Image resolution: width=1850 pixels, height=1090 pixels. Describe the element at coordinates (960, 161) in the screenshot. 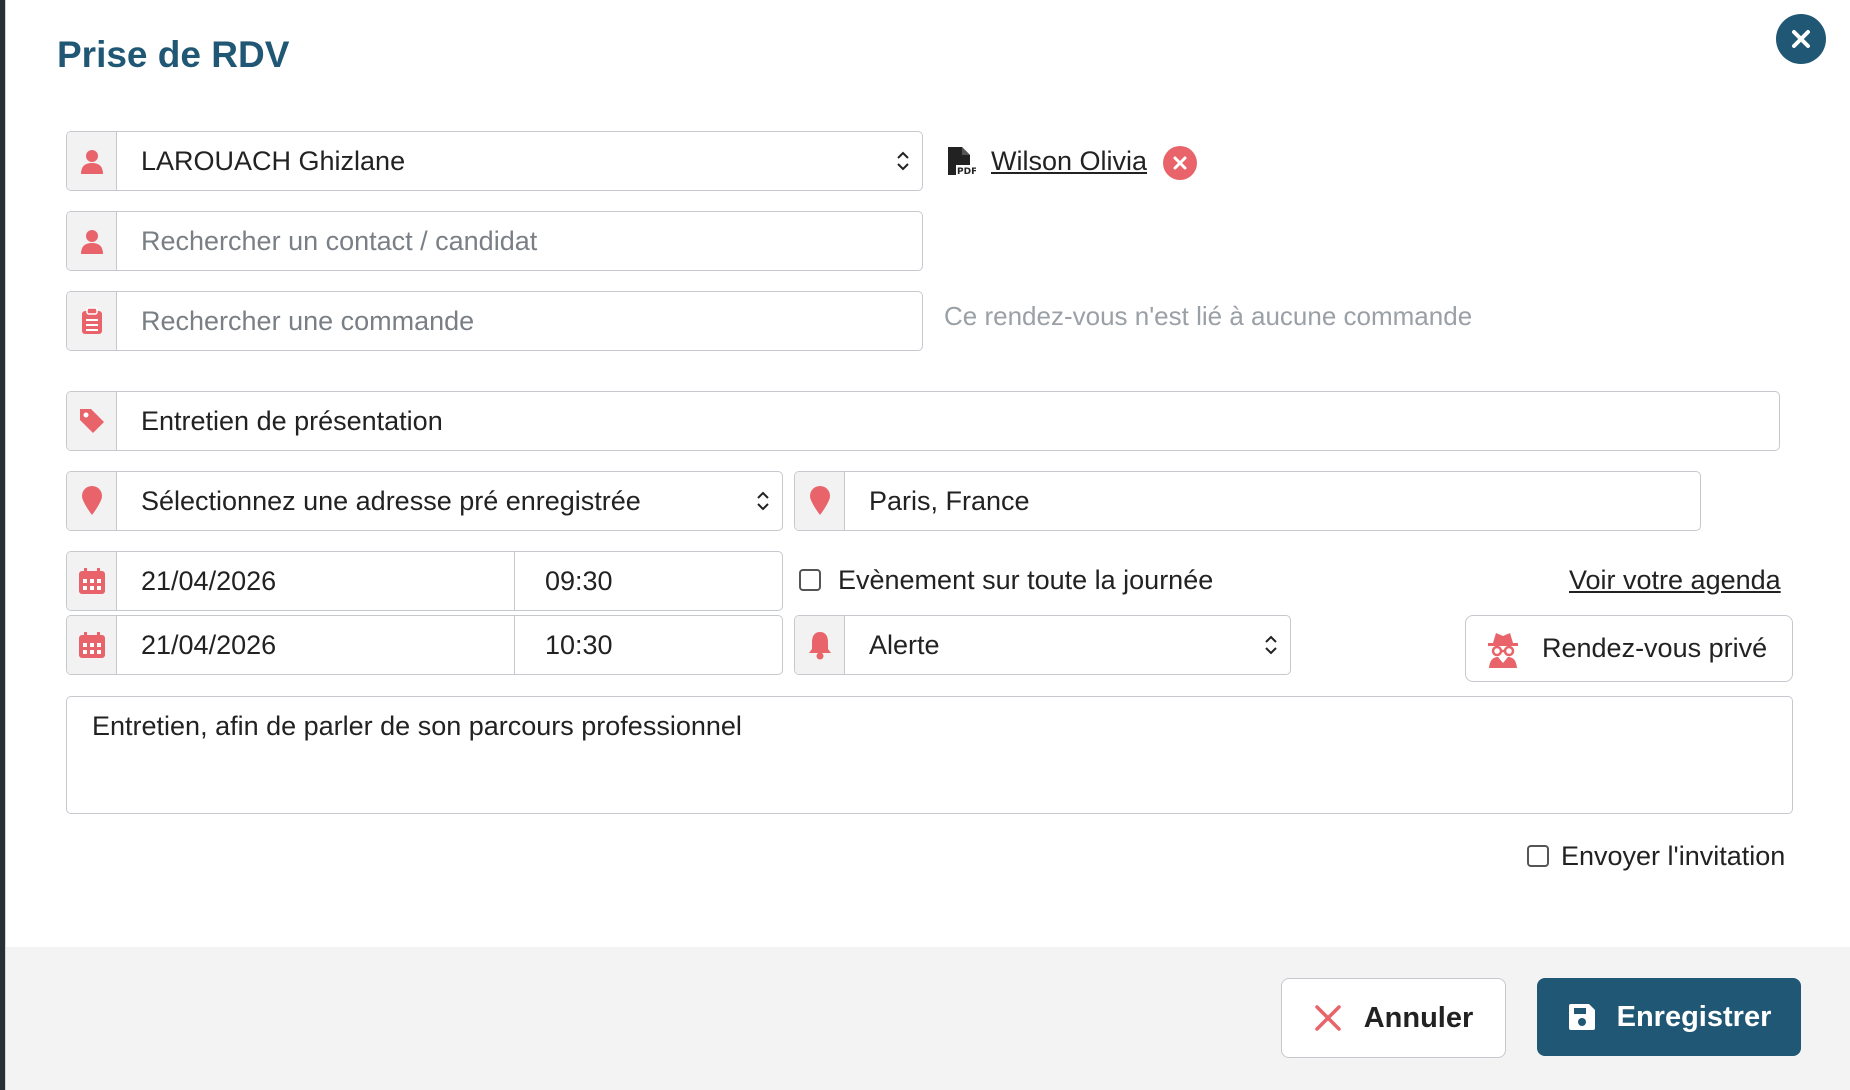

I see `pdf-file-icon: PDF` at that location.